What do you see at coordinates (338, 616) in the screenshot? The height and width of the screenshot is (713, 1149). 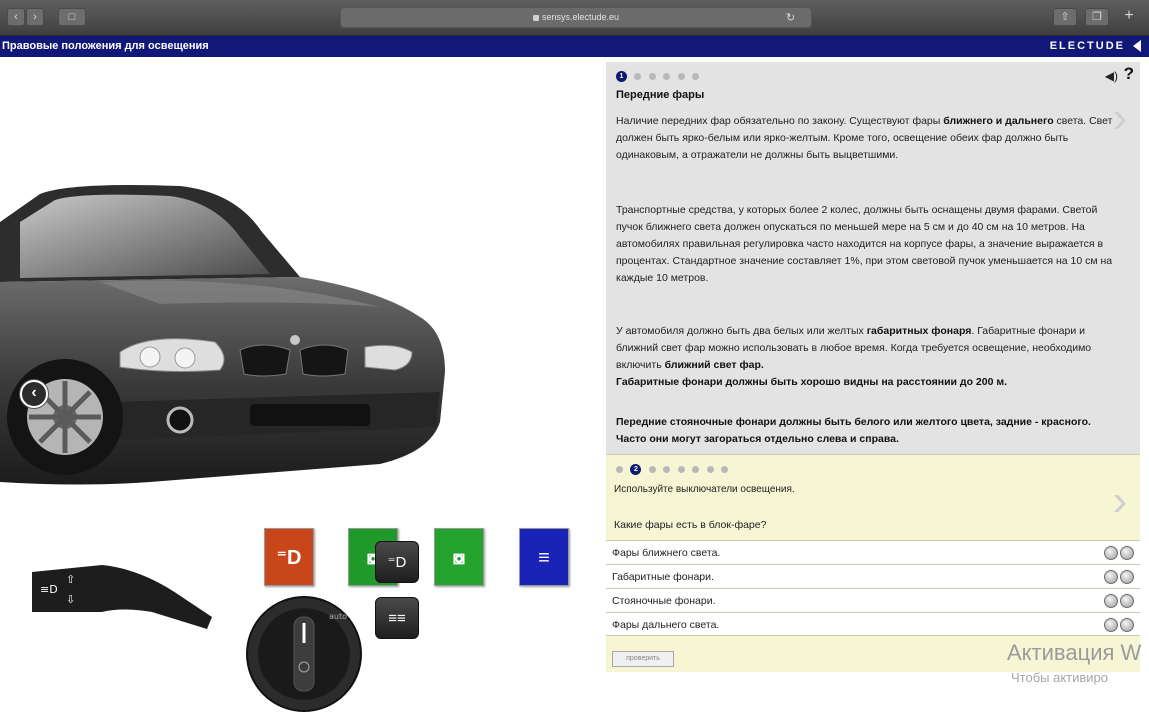 I see `svg-text: auto` at bounding box center [338, 616].